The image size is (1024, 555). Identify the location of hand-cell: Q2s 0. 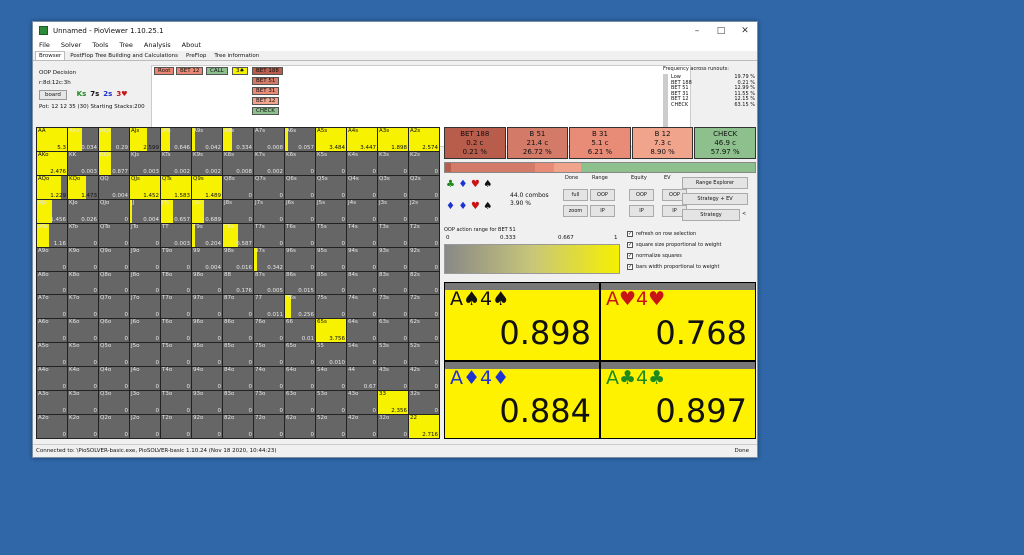
(424, 187).